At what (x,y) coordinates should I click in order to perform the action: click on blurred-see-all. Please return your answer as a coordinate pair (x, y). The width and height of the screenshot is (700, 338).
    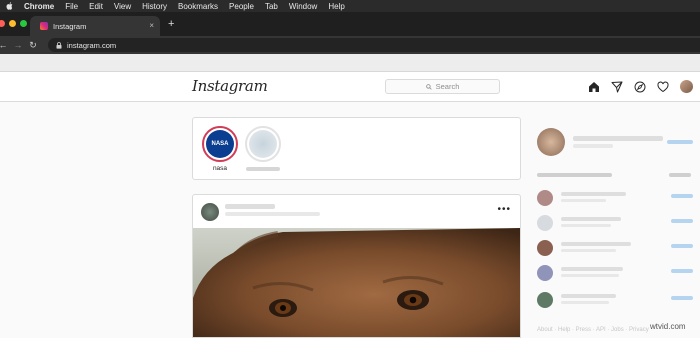
    Looking at the image, I should click on (680, 175).